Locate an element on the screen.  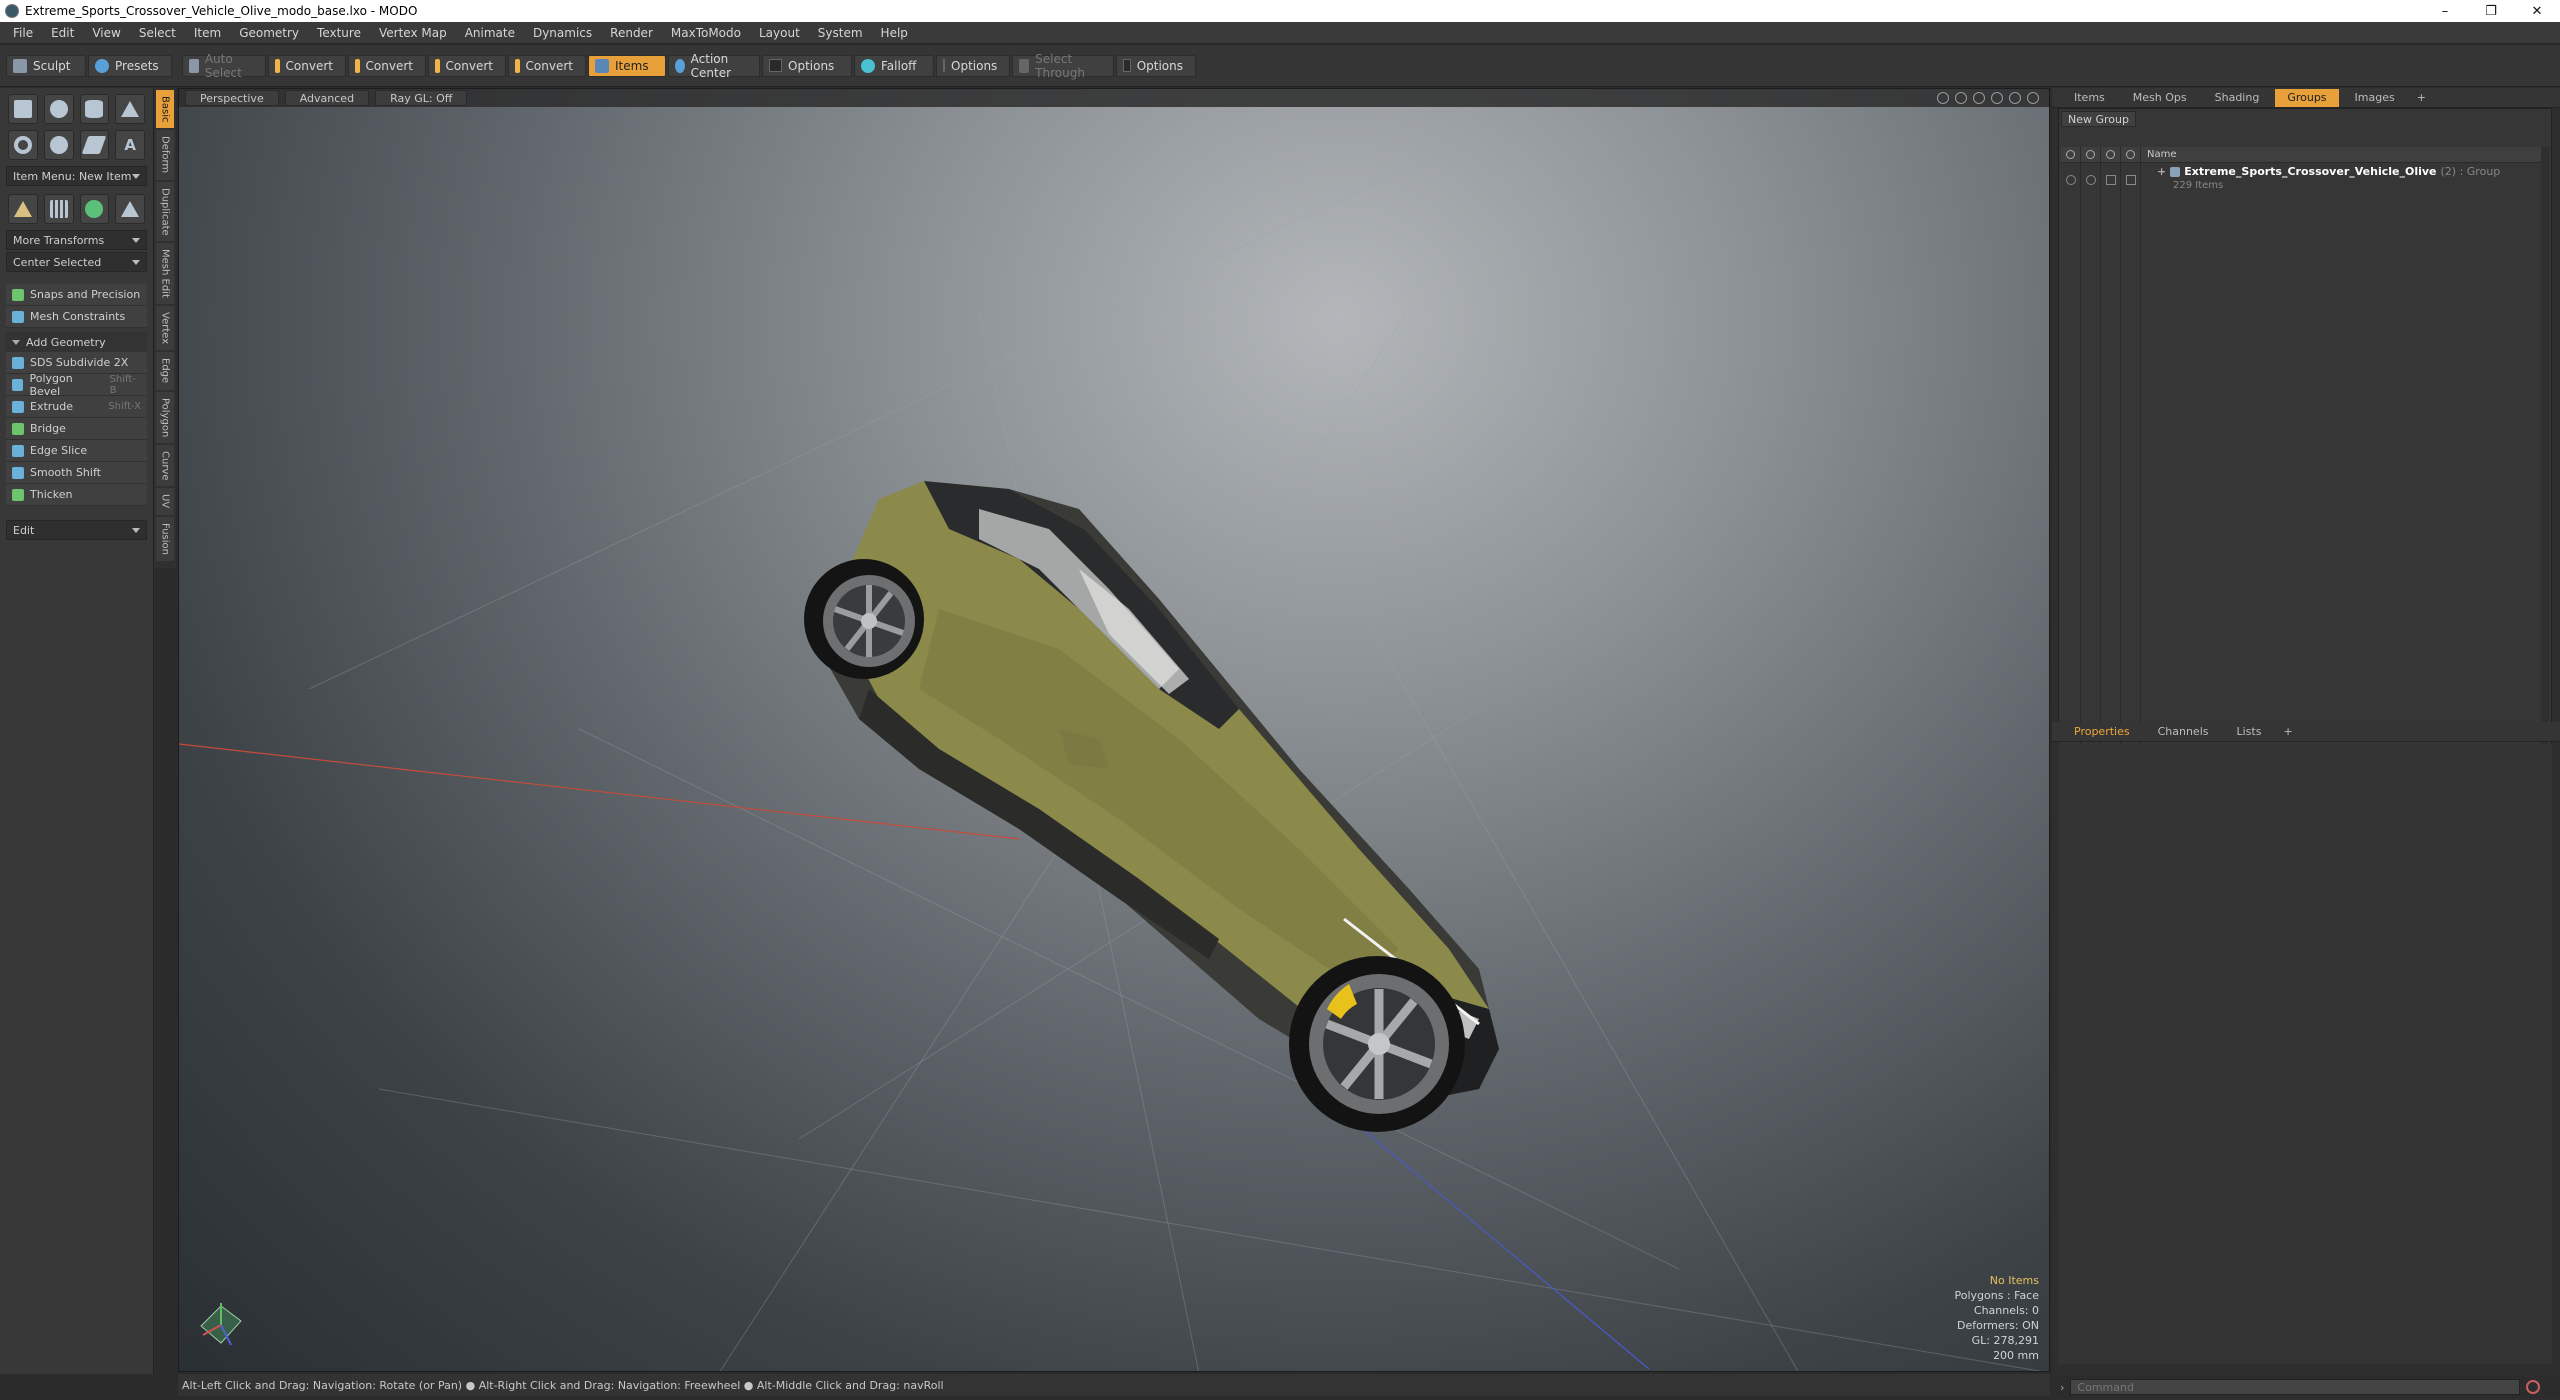
action-center-button: Action Center is located at coordinates (714, 66).